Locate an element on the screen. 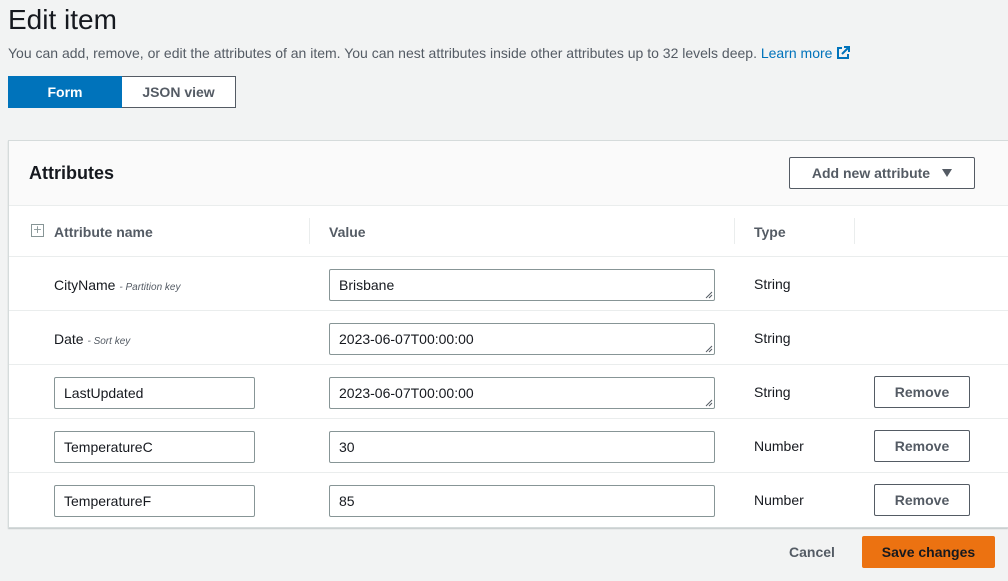  table-row: TemperatureF 85 Number Remove is located at coordinates (508, 500).